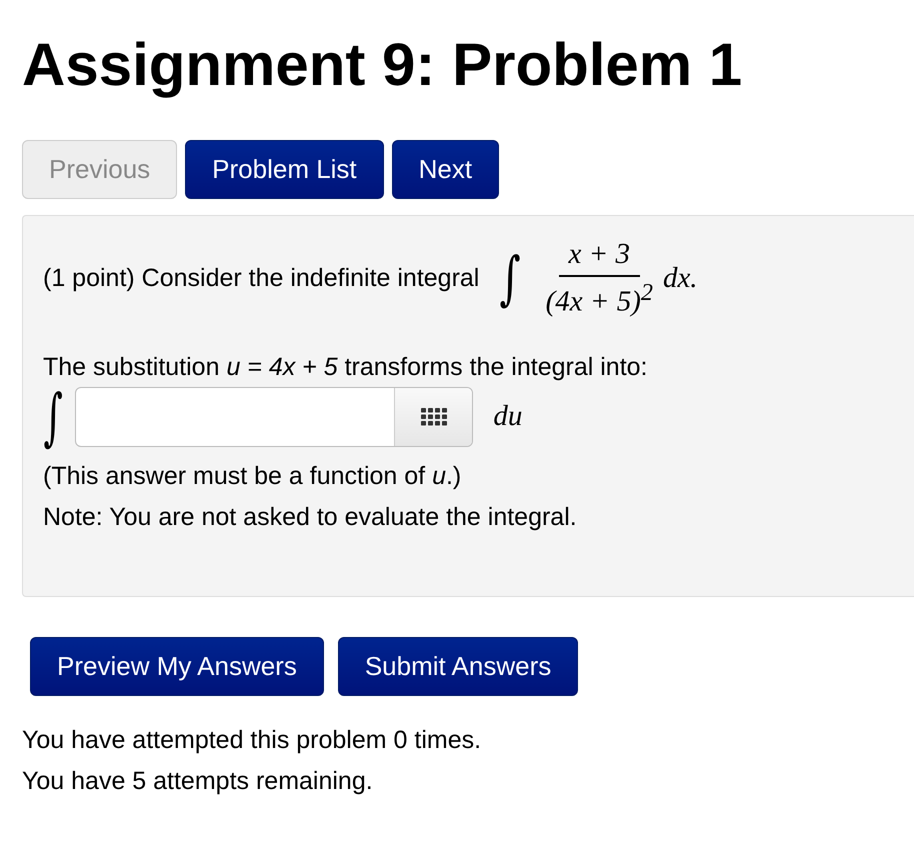 The image size is (914, 850). Describe the element at coordinates (599, 257) in the screenshot. I see `numerator: x + 3` at that location.